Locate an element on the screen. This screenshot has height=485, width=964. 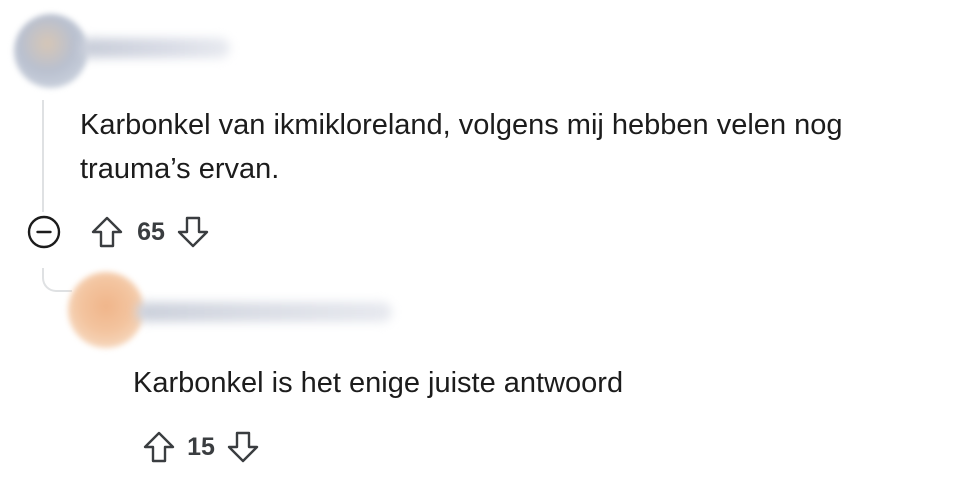
thread-reply-connector is located at coordinates (57, 280).